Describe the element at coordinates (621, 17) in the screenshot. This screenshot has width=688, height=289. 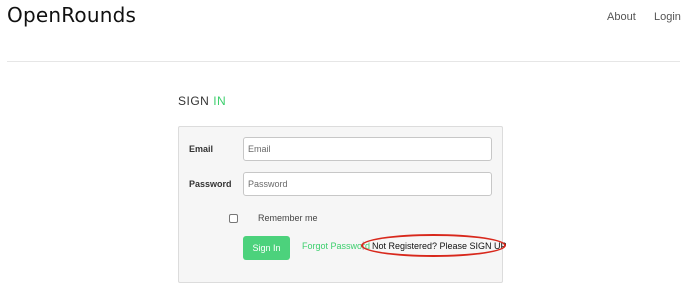
I see `nav-about-link: About` at that location.